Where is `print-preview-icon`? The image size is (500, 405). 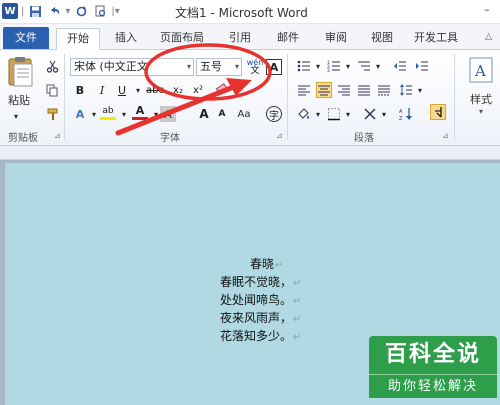
print-preview-icon is located at coordinates (100, 11).